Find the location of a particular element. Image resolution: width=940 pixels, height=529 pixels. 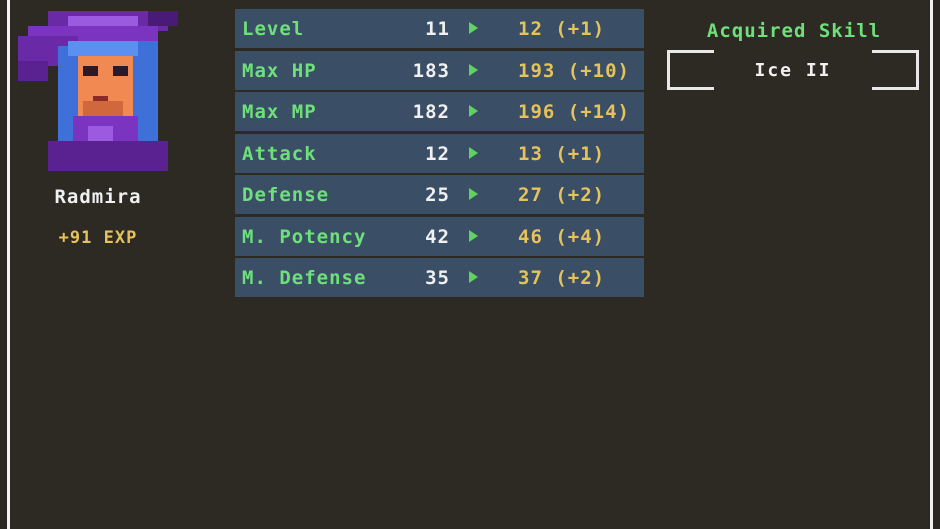

stat-row-max-hp: Max HP 183 193 (+10) is located at coordinates (439, 70).